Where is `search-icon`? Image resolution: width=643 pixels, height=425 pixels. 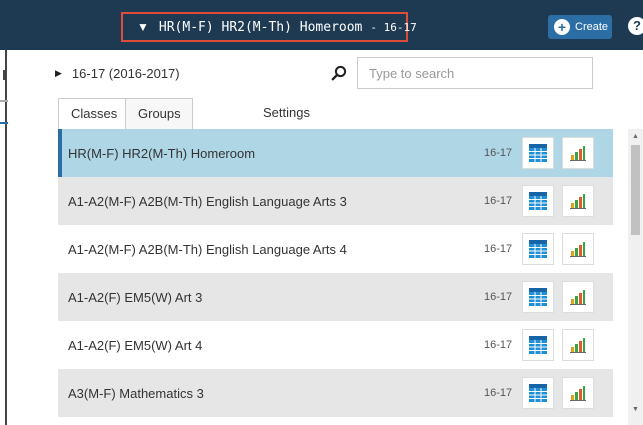
search-icon is located at coordinates (339, 73).